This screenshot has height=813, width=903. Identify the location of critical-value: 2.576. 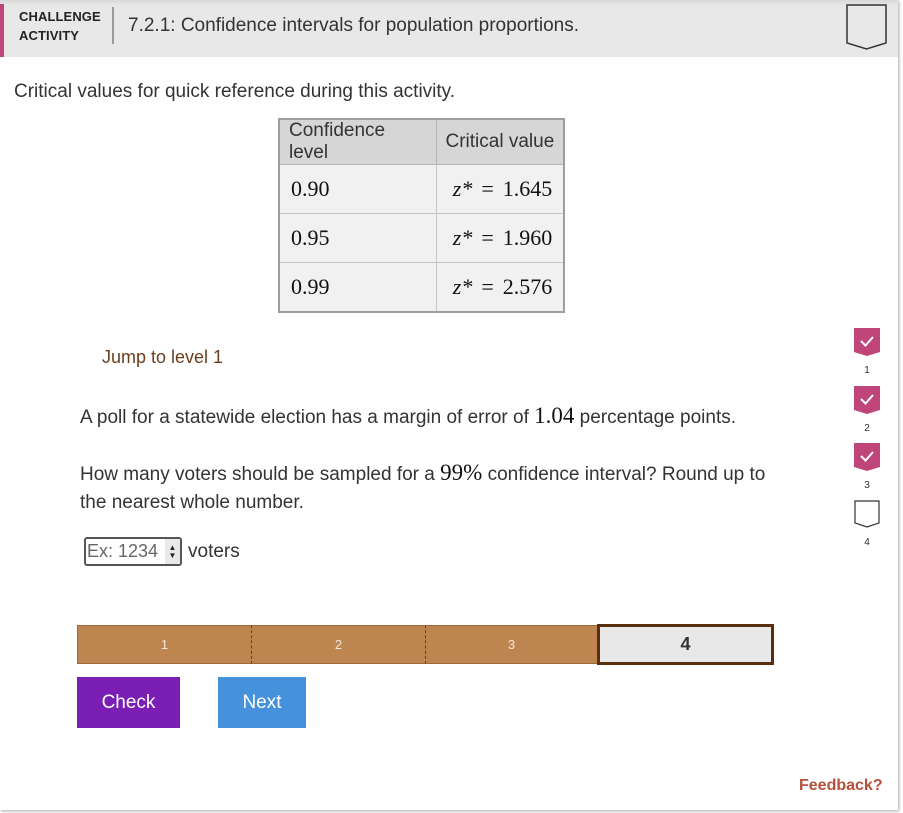
(527, 286).